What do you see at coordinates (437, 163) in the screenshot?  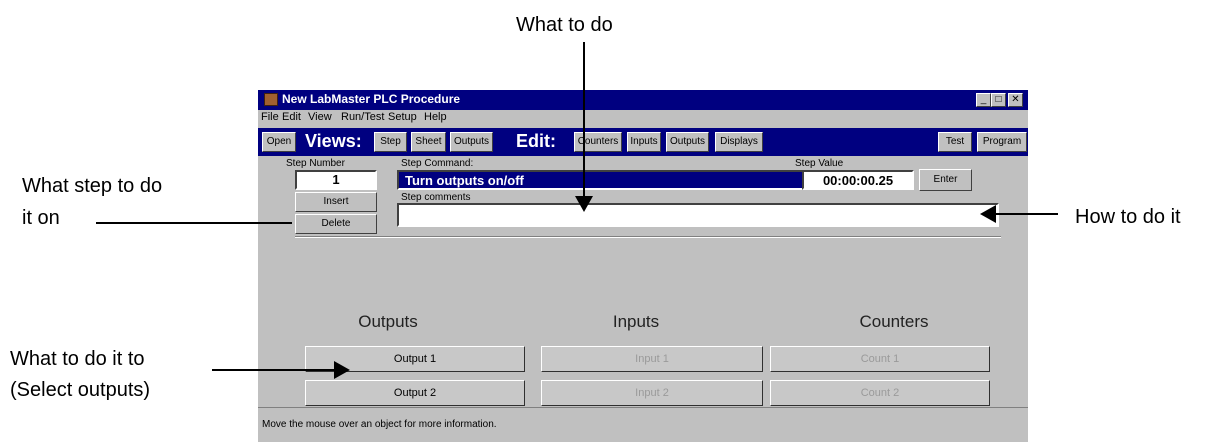 I see `step-command-label: Step Command:` at bounding box center [437, 163].